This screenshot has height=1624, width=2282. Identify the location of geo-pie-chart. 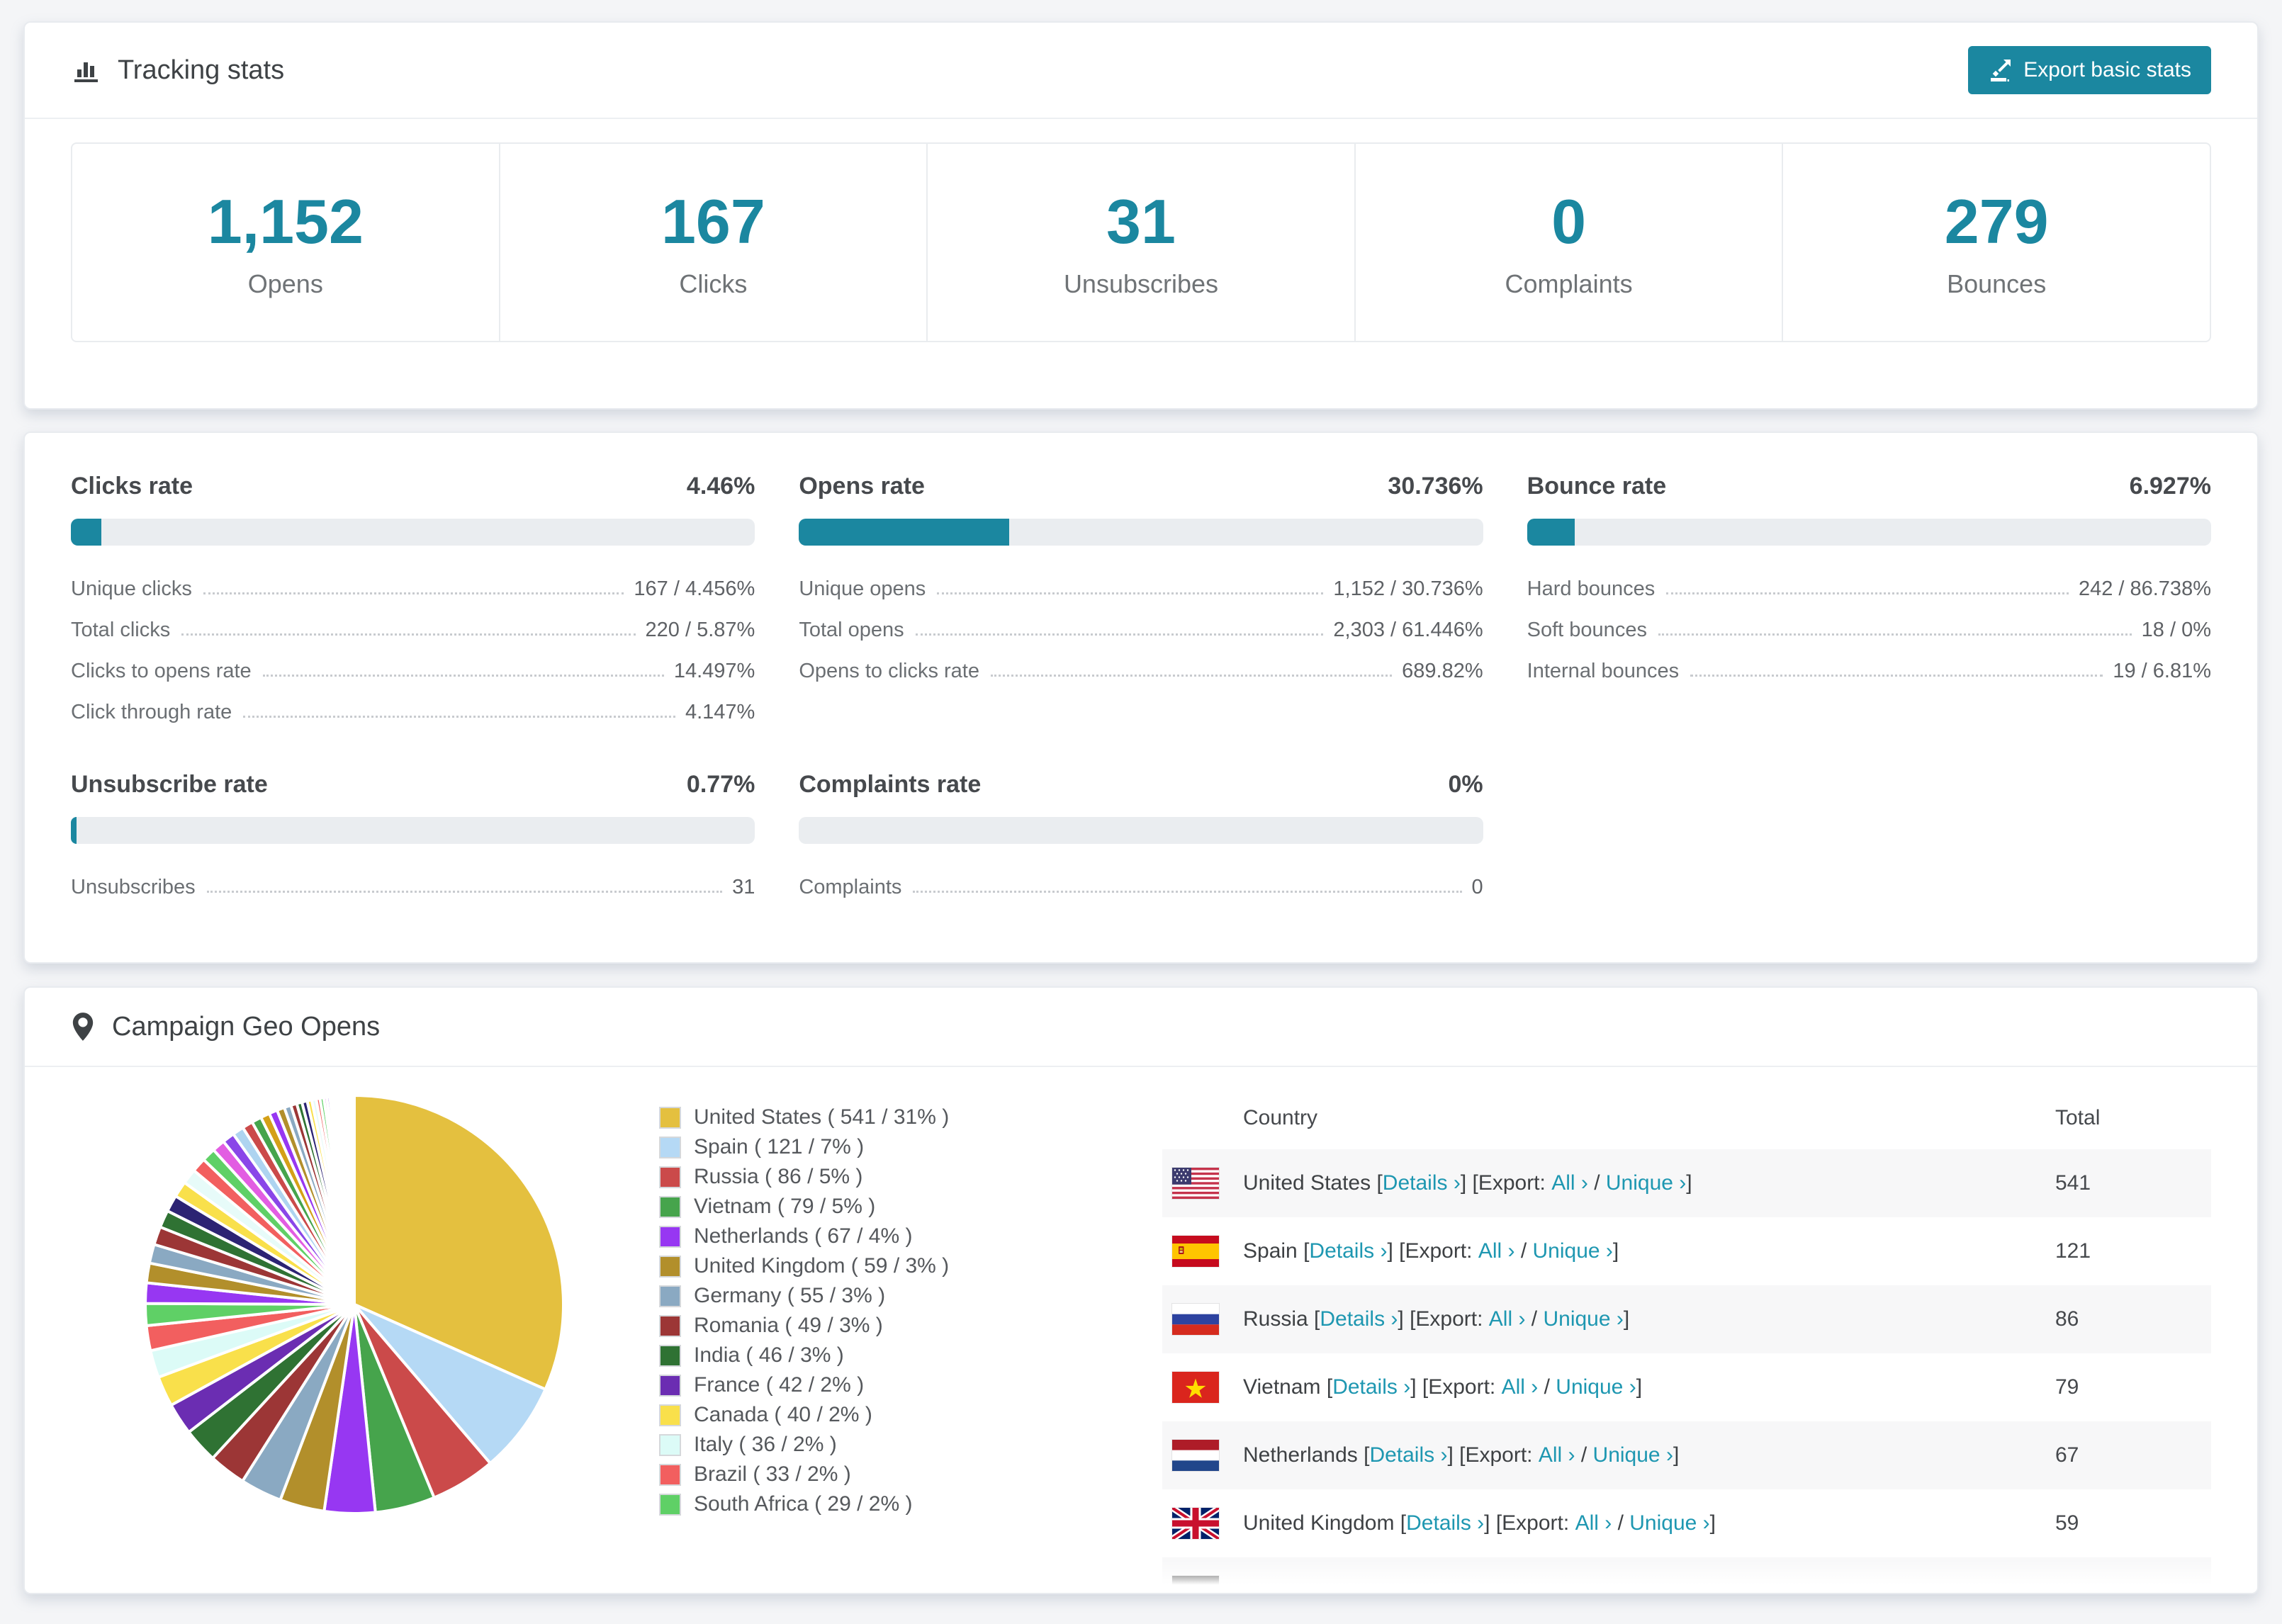
(354, 1341).